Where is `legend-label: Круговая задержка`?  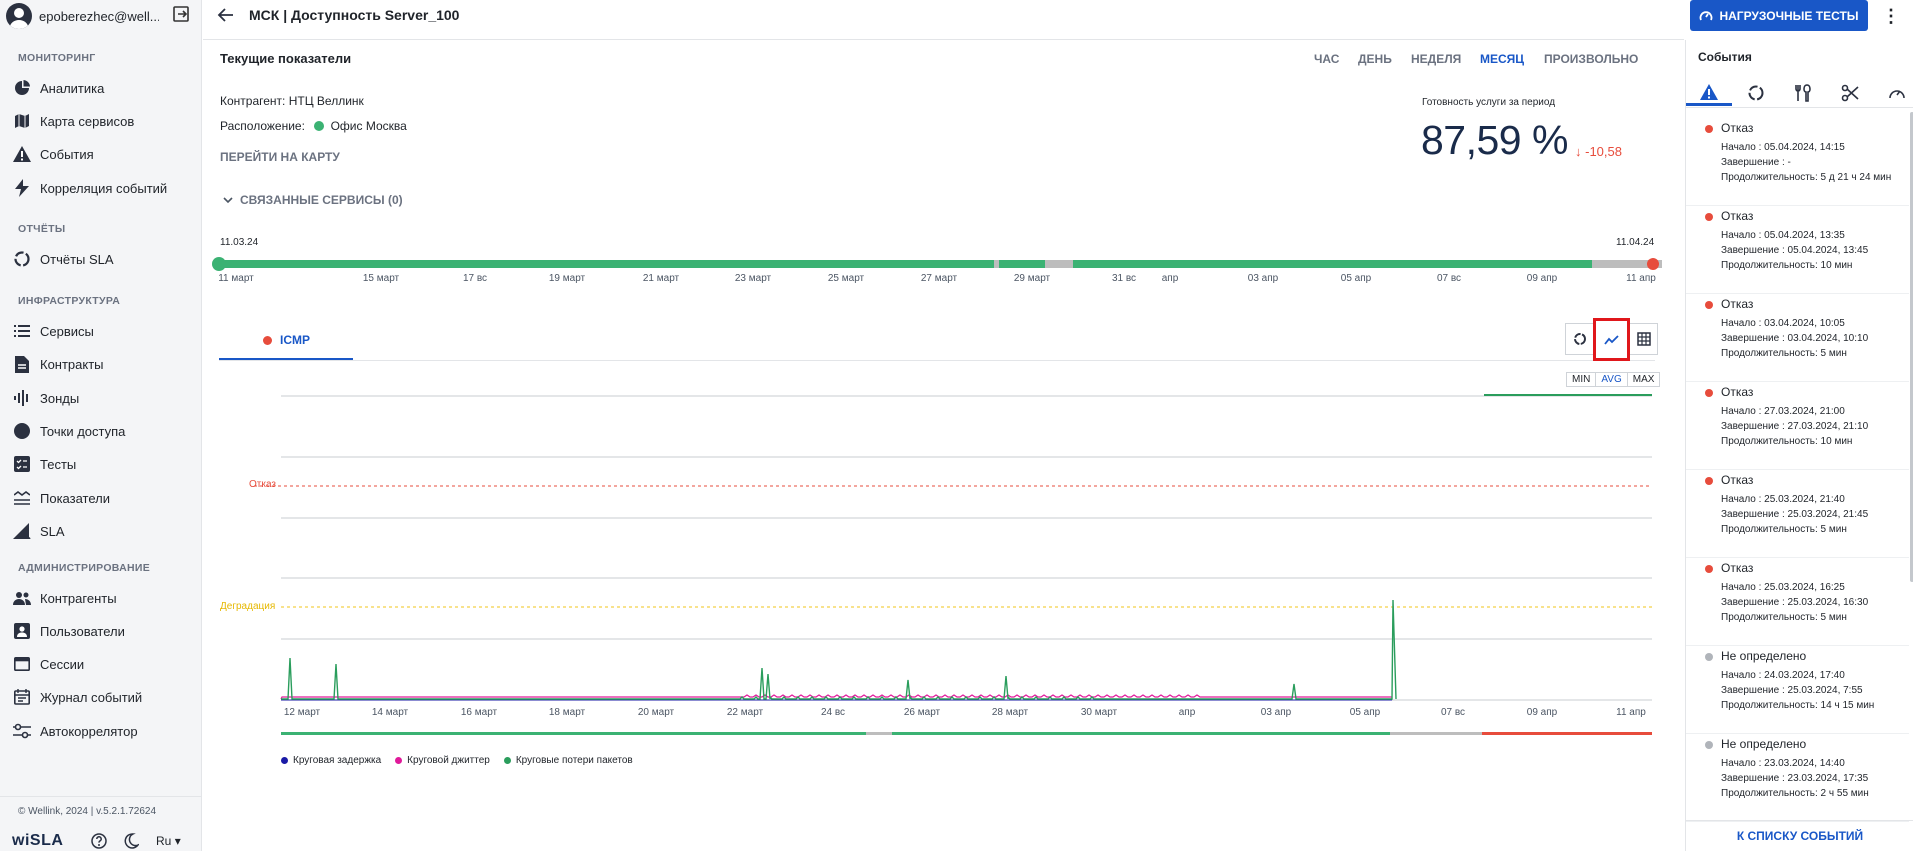 legend-label: Круговая задержка is located at coordinates (337, 760).